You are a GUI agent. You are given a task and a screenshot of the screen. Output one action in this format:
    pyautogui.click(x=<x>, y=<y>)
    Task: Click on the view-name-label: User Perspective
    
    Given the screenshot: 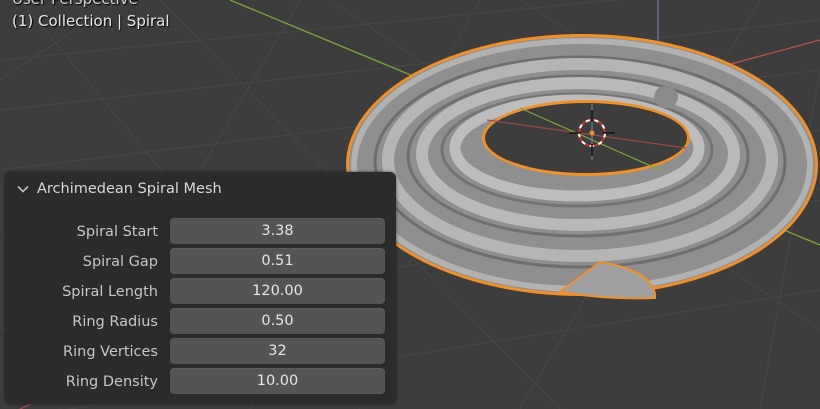 What is the action you would take?
    pyautogui.click(x=75, y=4)
    